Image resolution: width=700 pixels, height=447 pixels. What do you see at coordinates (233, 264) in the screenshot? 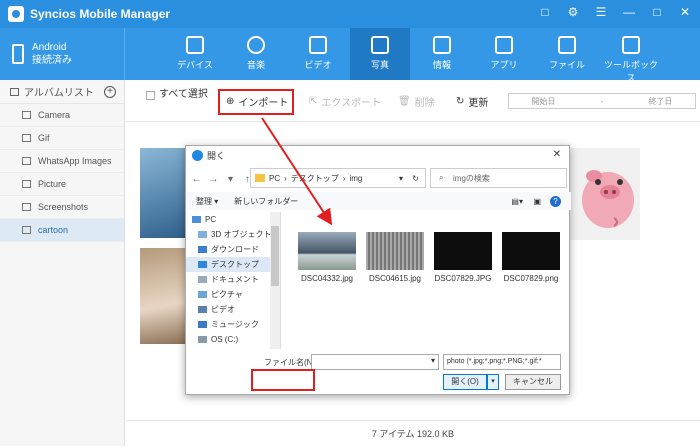
I see `tree-item-desktop: デスクトップ` at bounding box center [233, 264].